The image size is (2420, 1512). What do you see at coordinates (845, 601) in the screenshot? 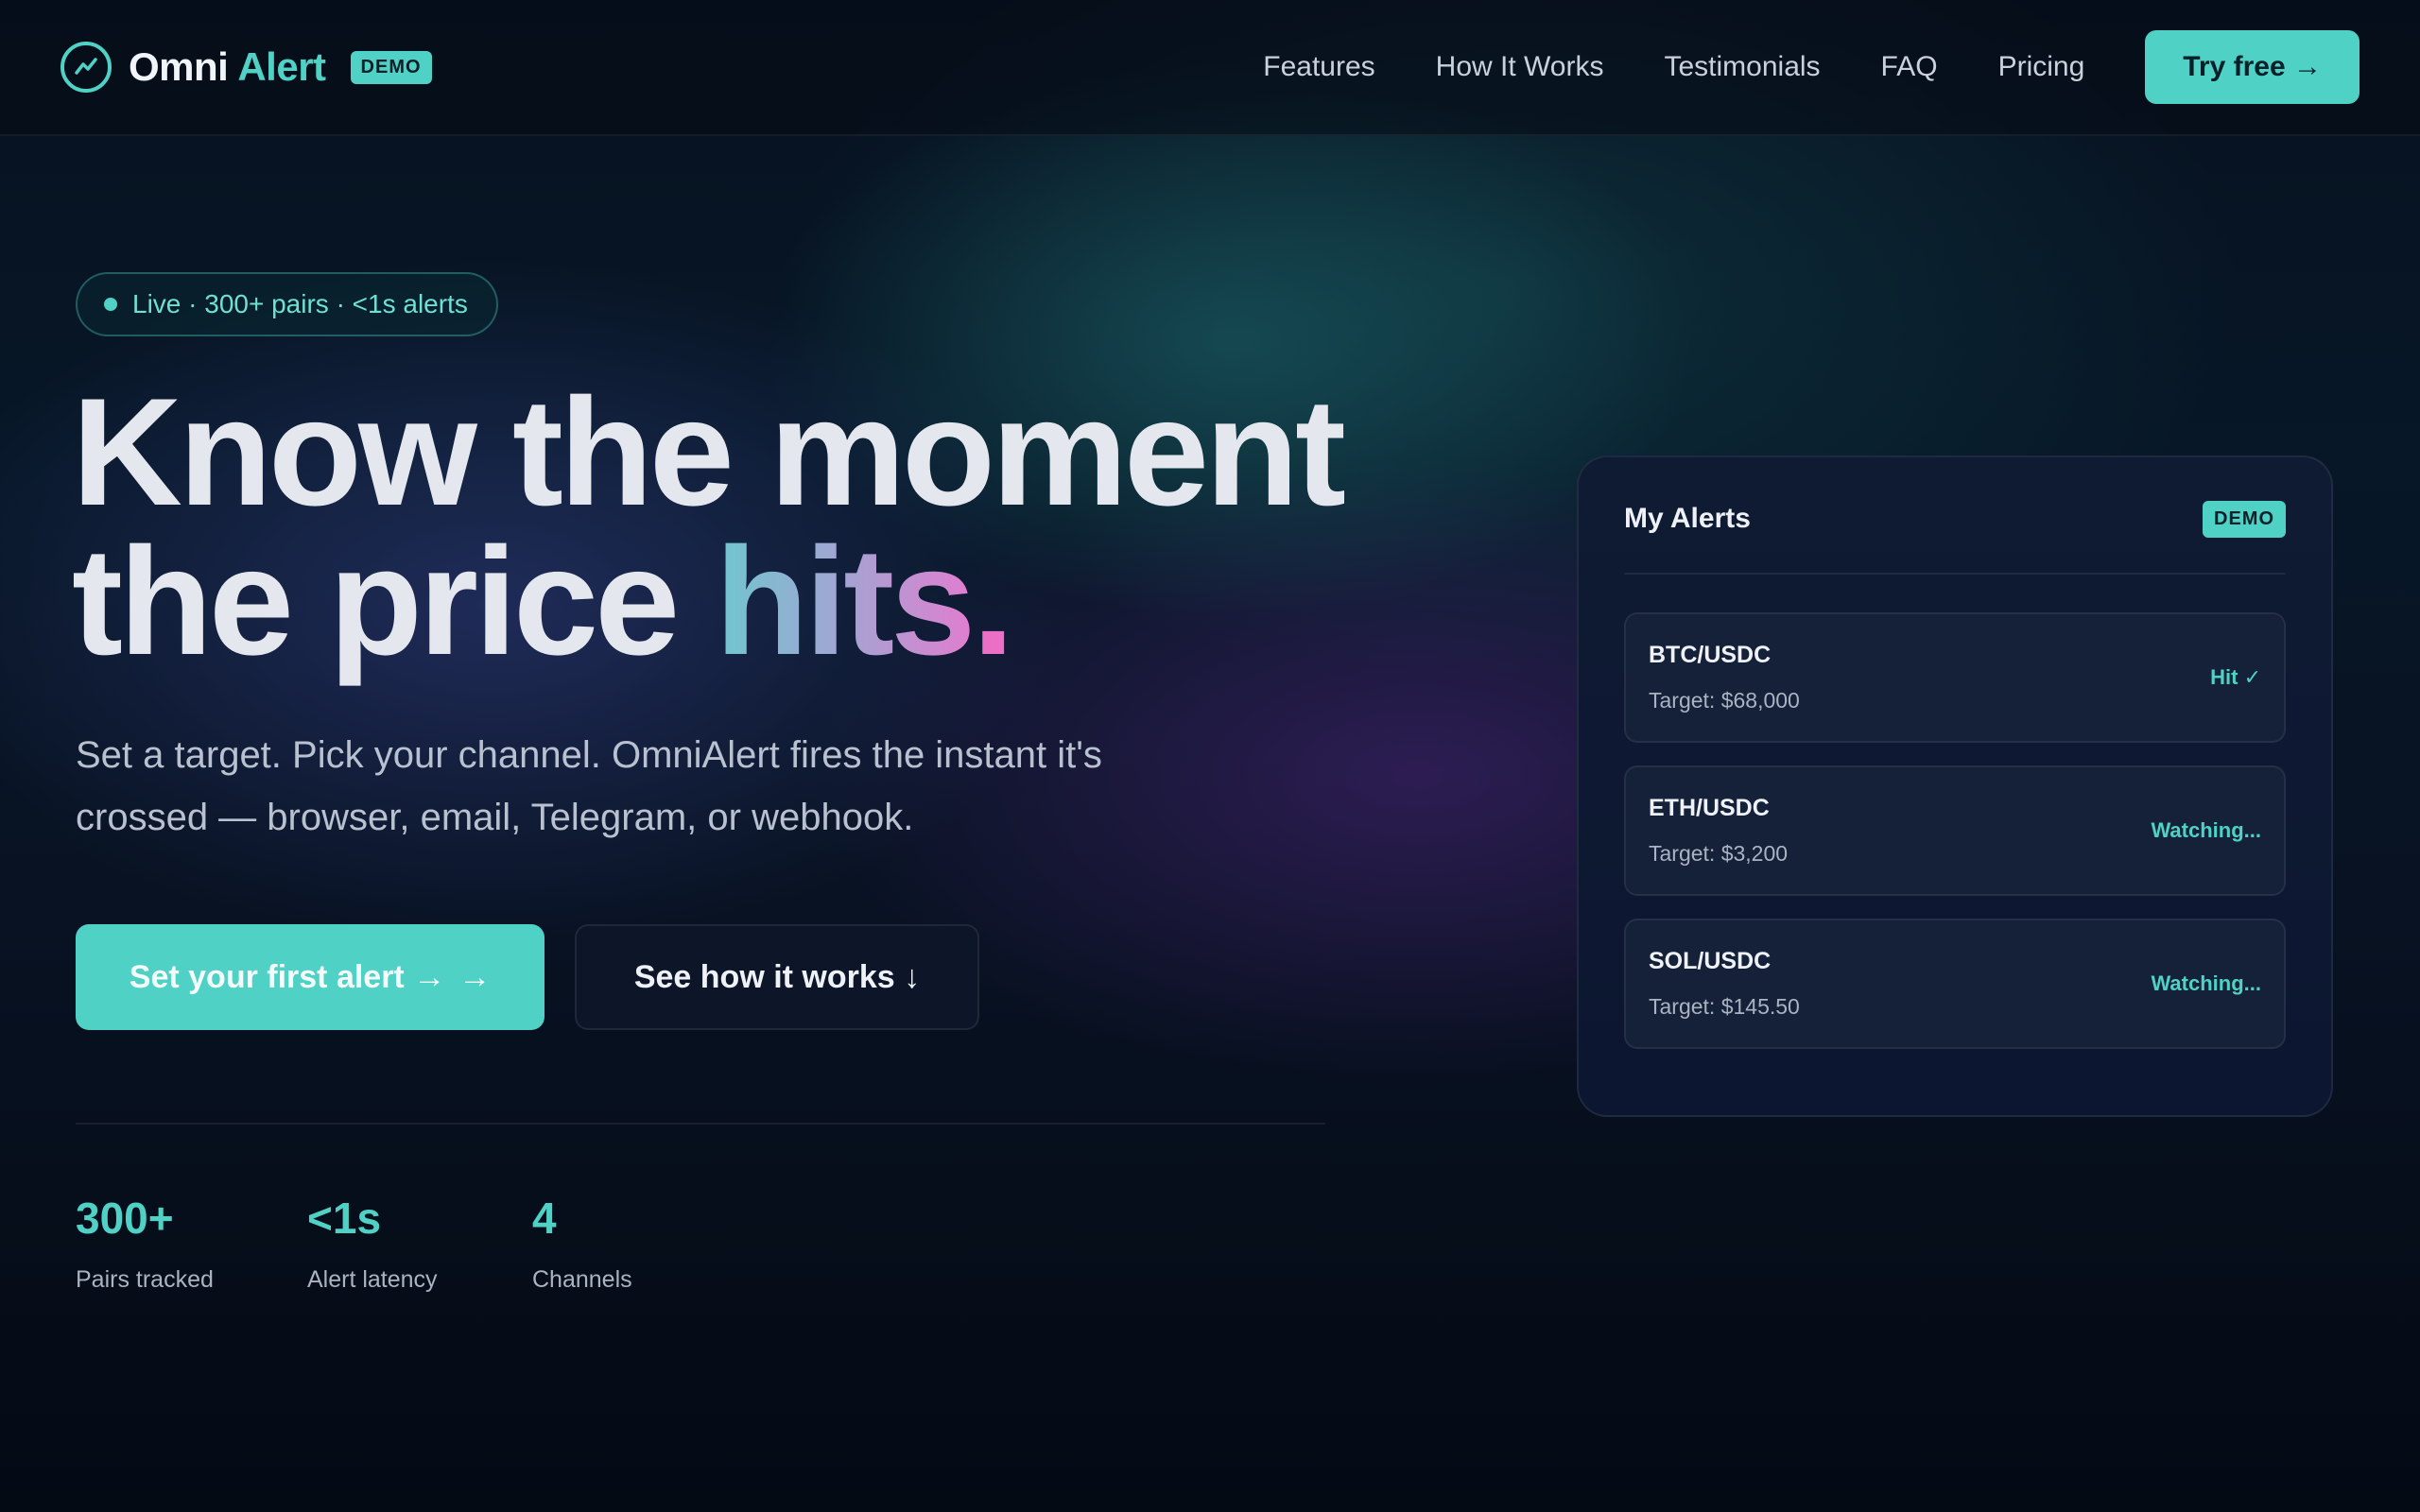
I see `headline-highlight: hits` at bounding box center [845, 601].